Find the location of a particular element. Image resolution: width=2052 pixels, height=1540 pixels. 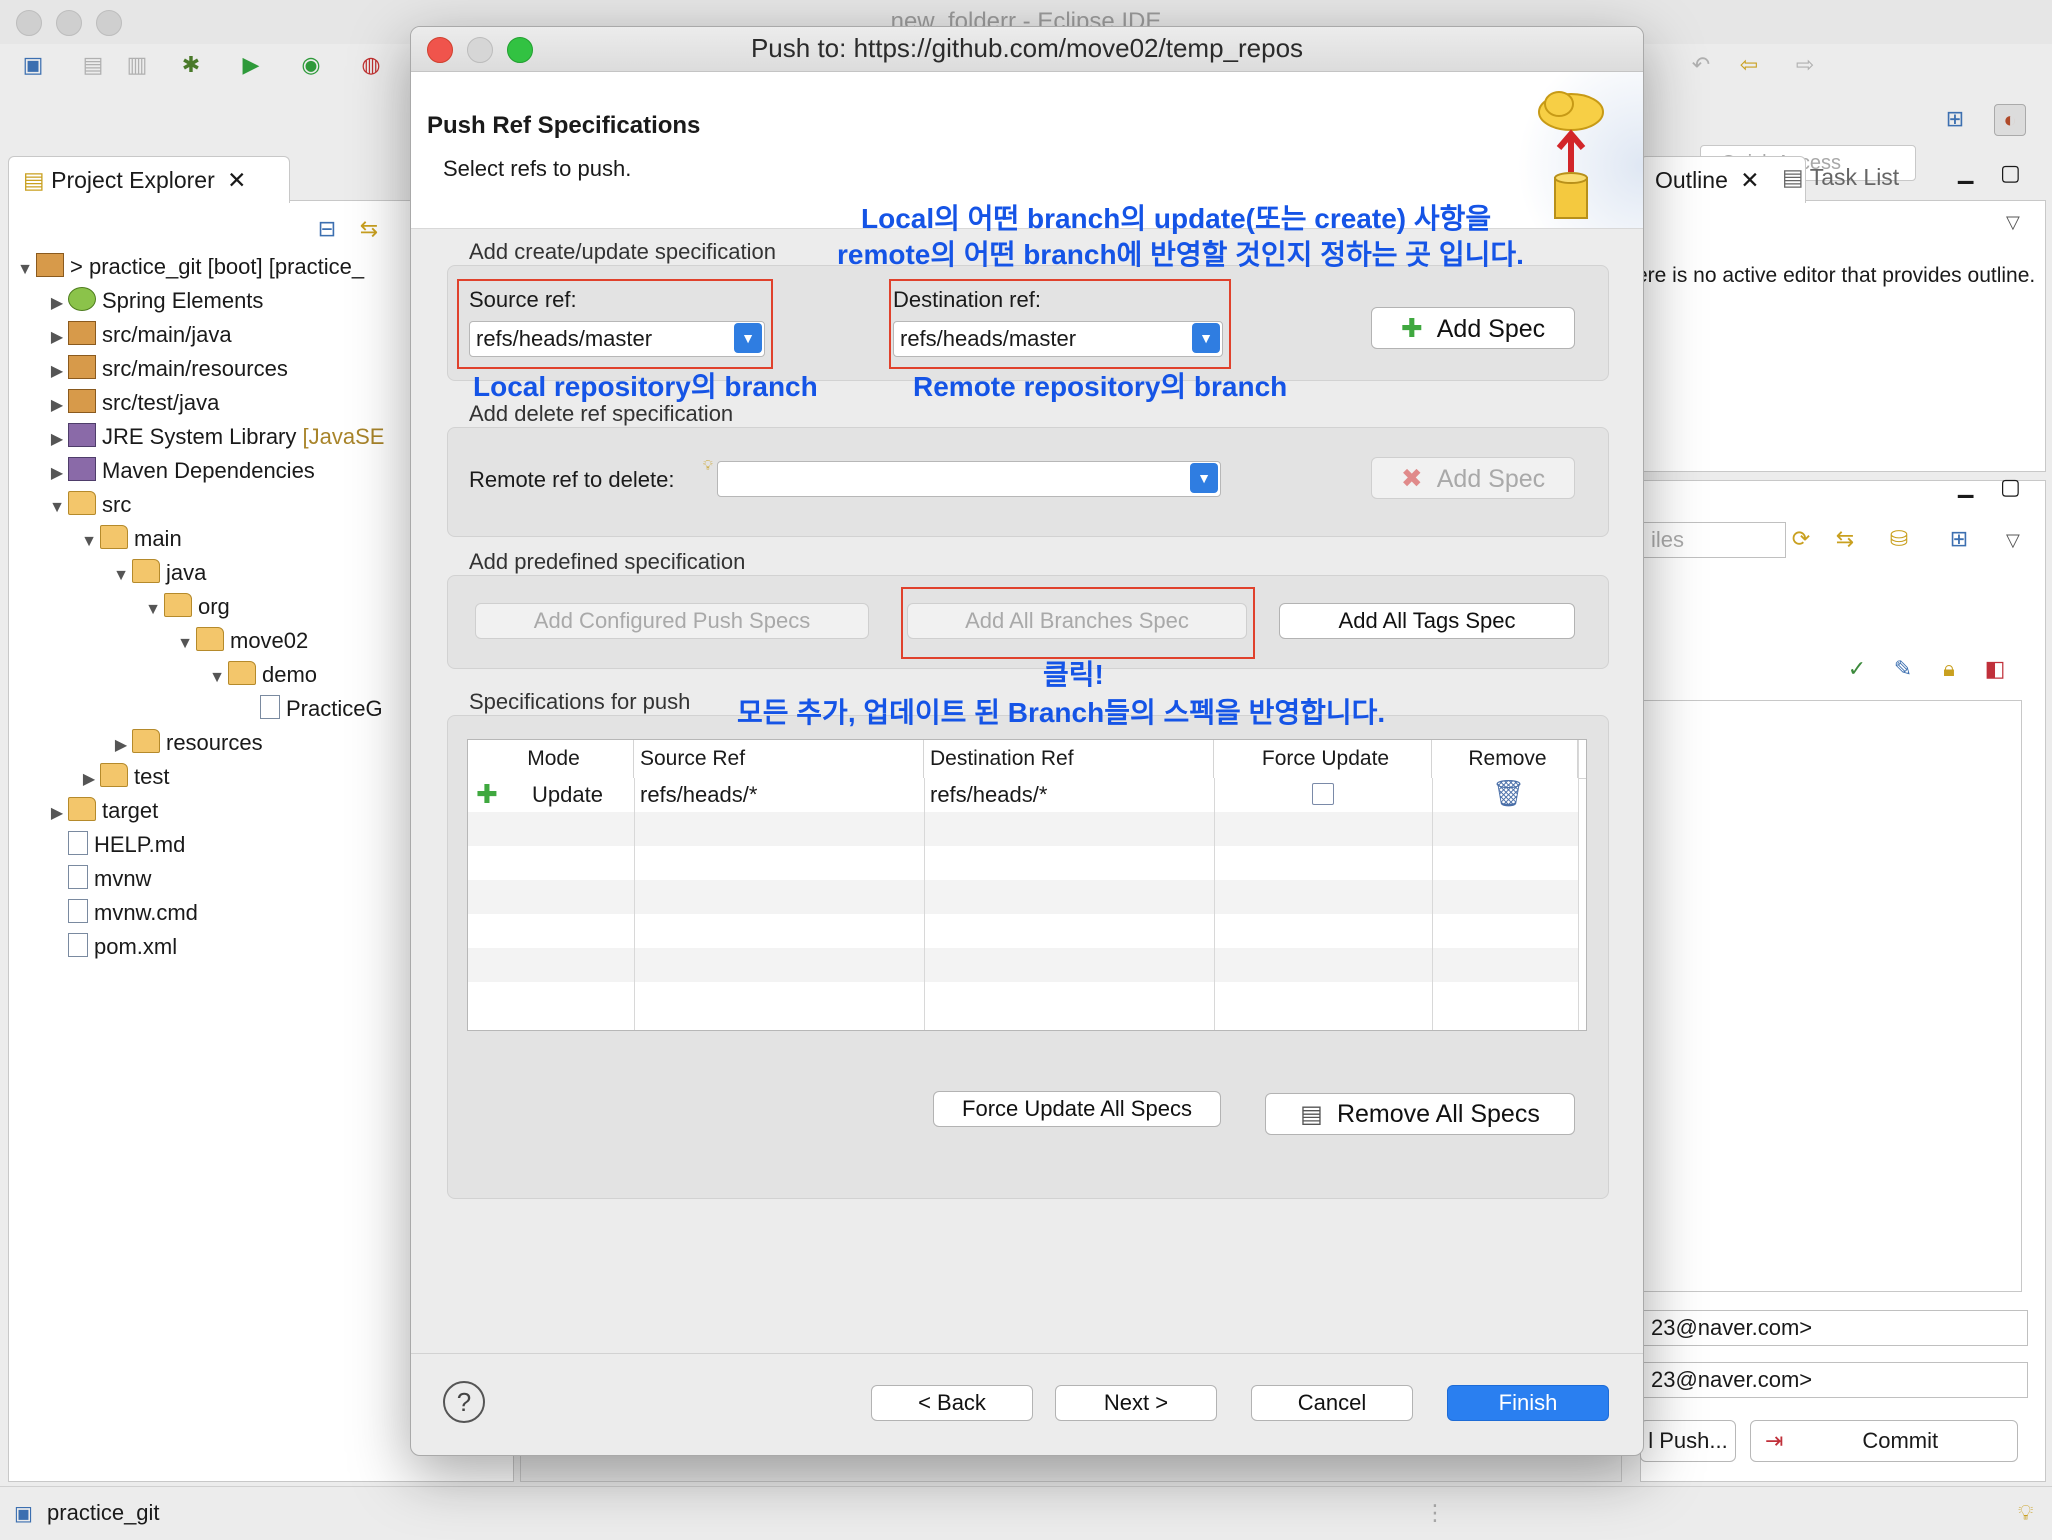

debug-icon: ✱ is located at coordinates (191, 65).